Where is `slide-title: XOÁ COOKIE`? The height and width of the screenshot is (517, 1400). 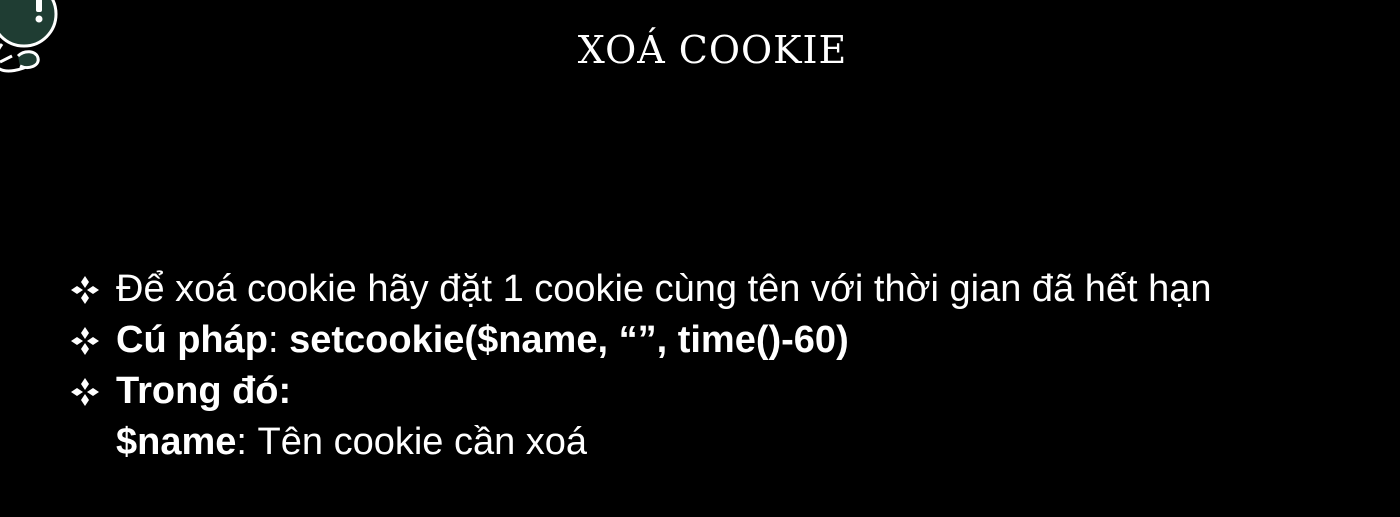 slide-title: XOÁ COOKIE is located at coordinates (712, 50).